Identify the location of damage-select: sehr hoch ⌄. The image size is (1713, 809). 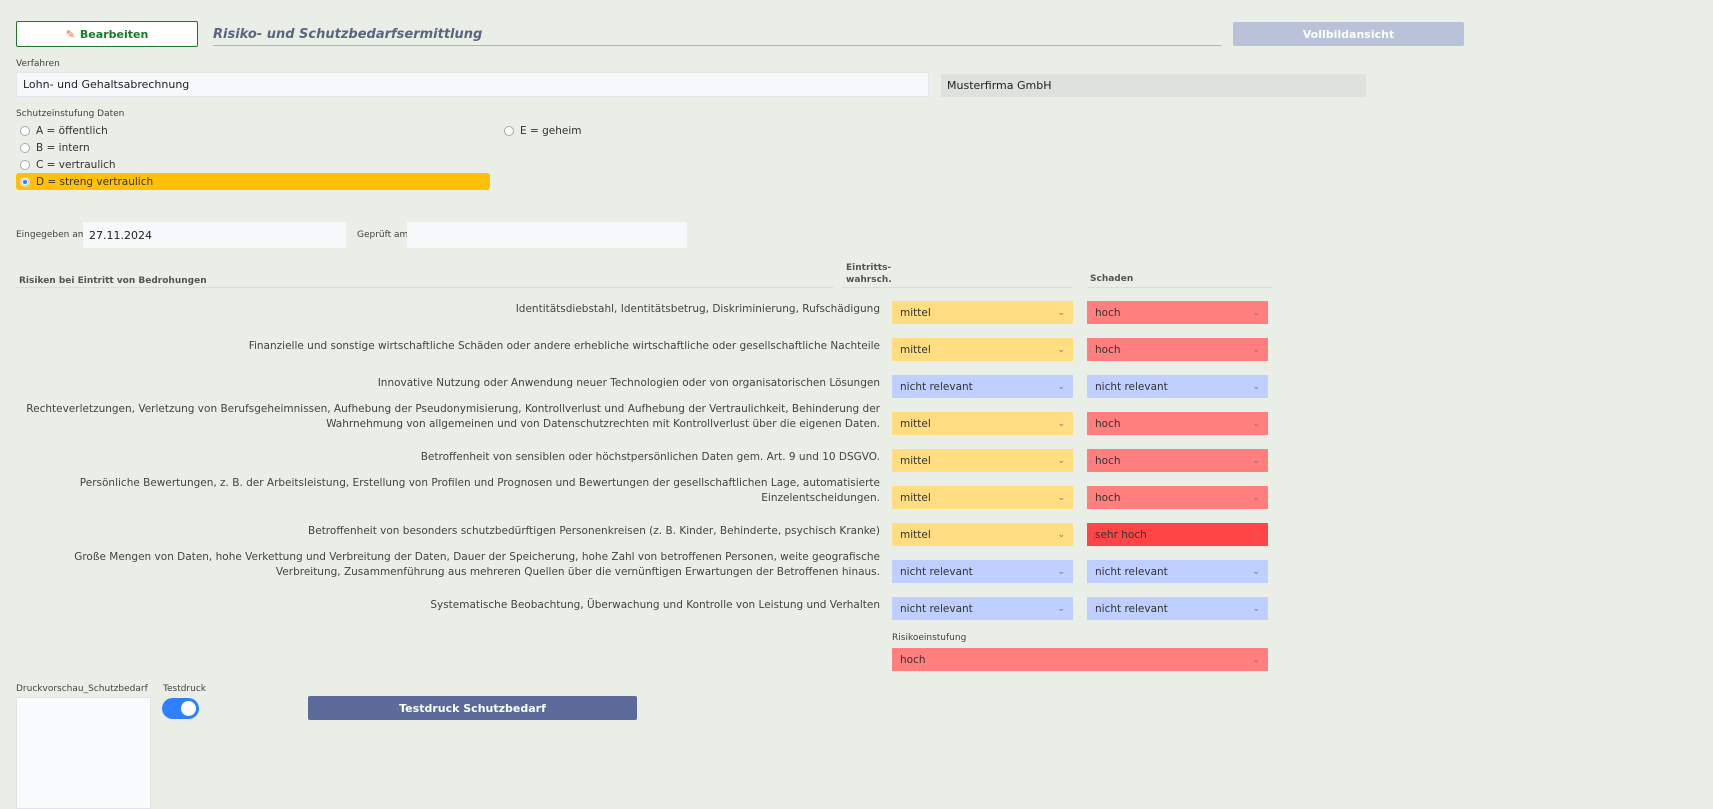
(1177, 534).